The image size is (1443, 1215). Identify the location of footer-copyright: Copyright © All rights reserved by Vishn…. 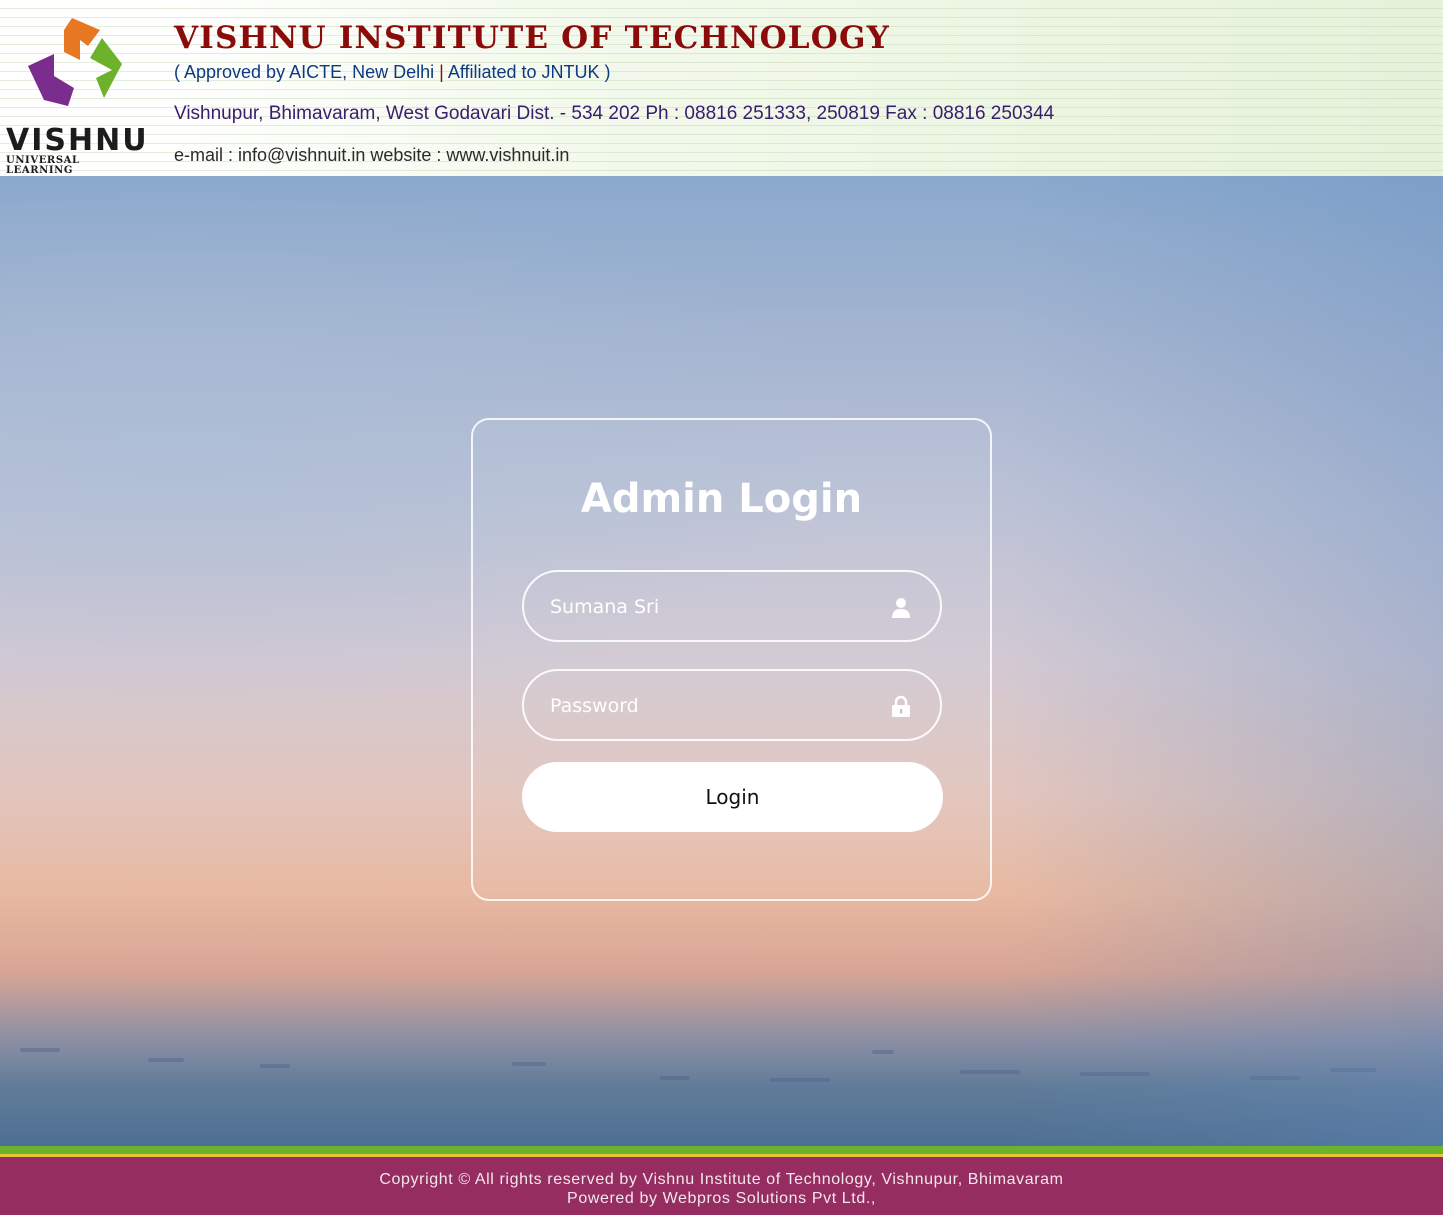
(721, 1179).